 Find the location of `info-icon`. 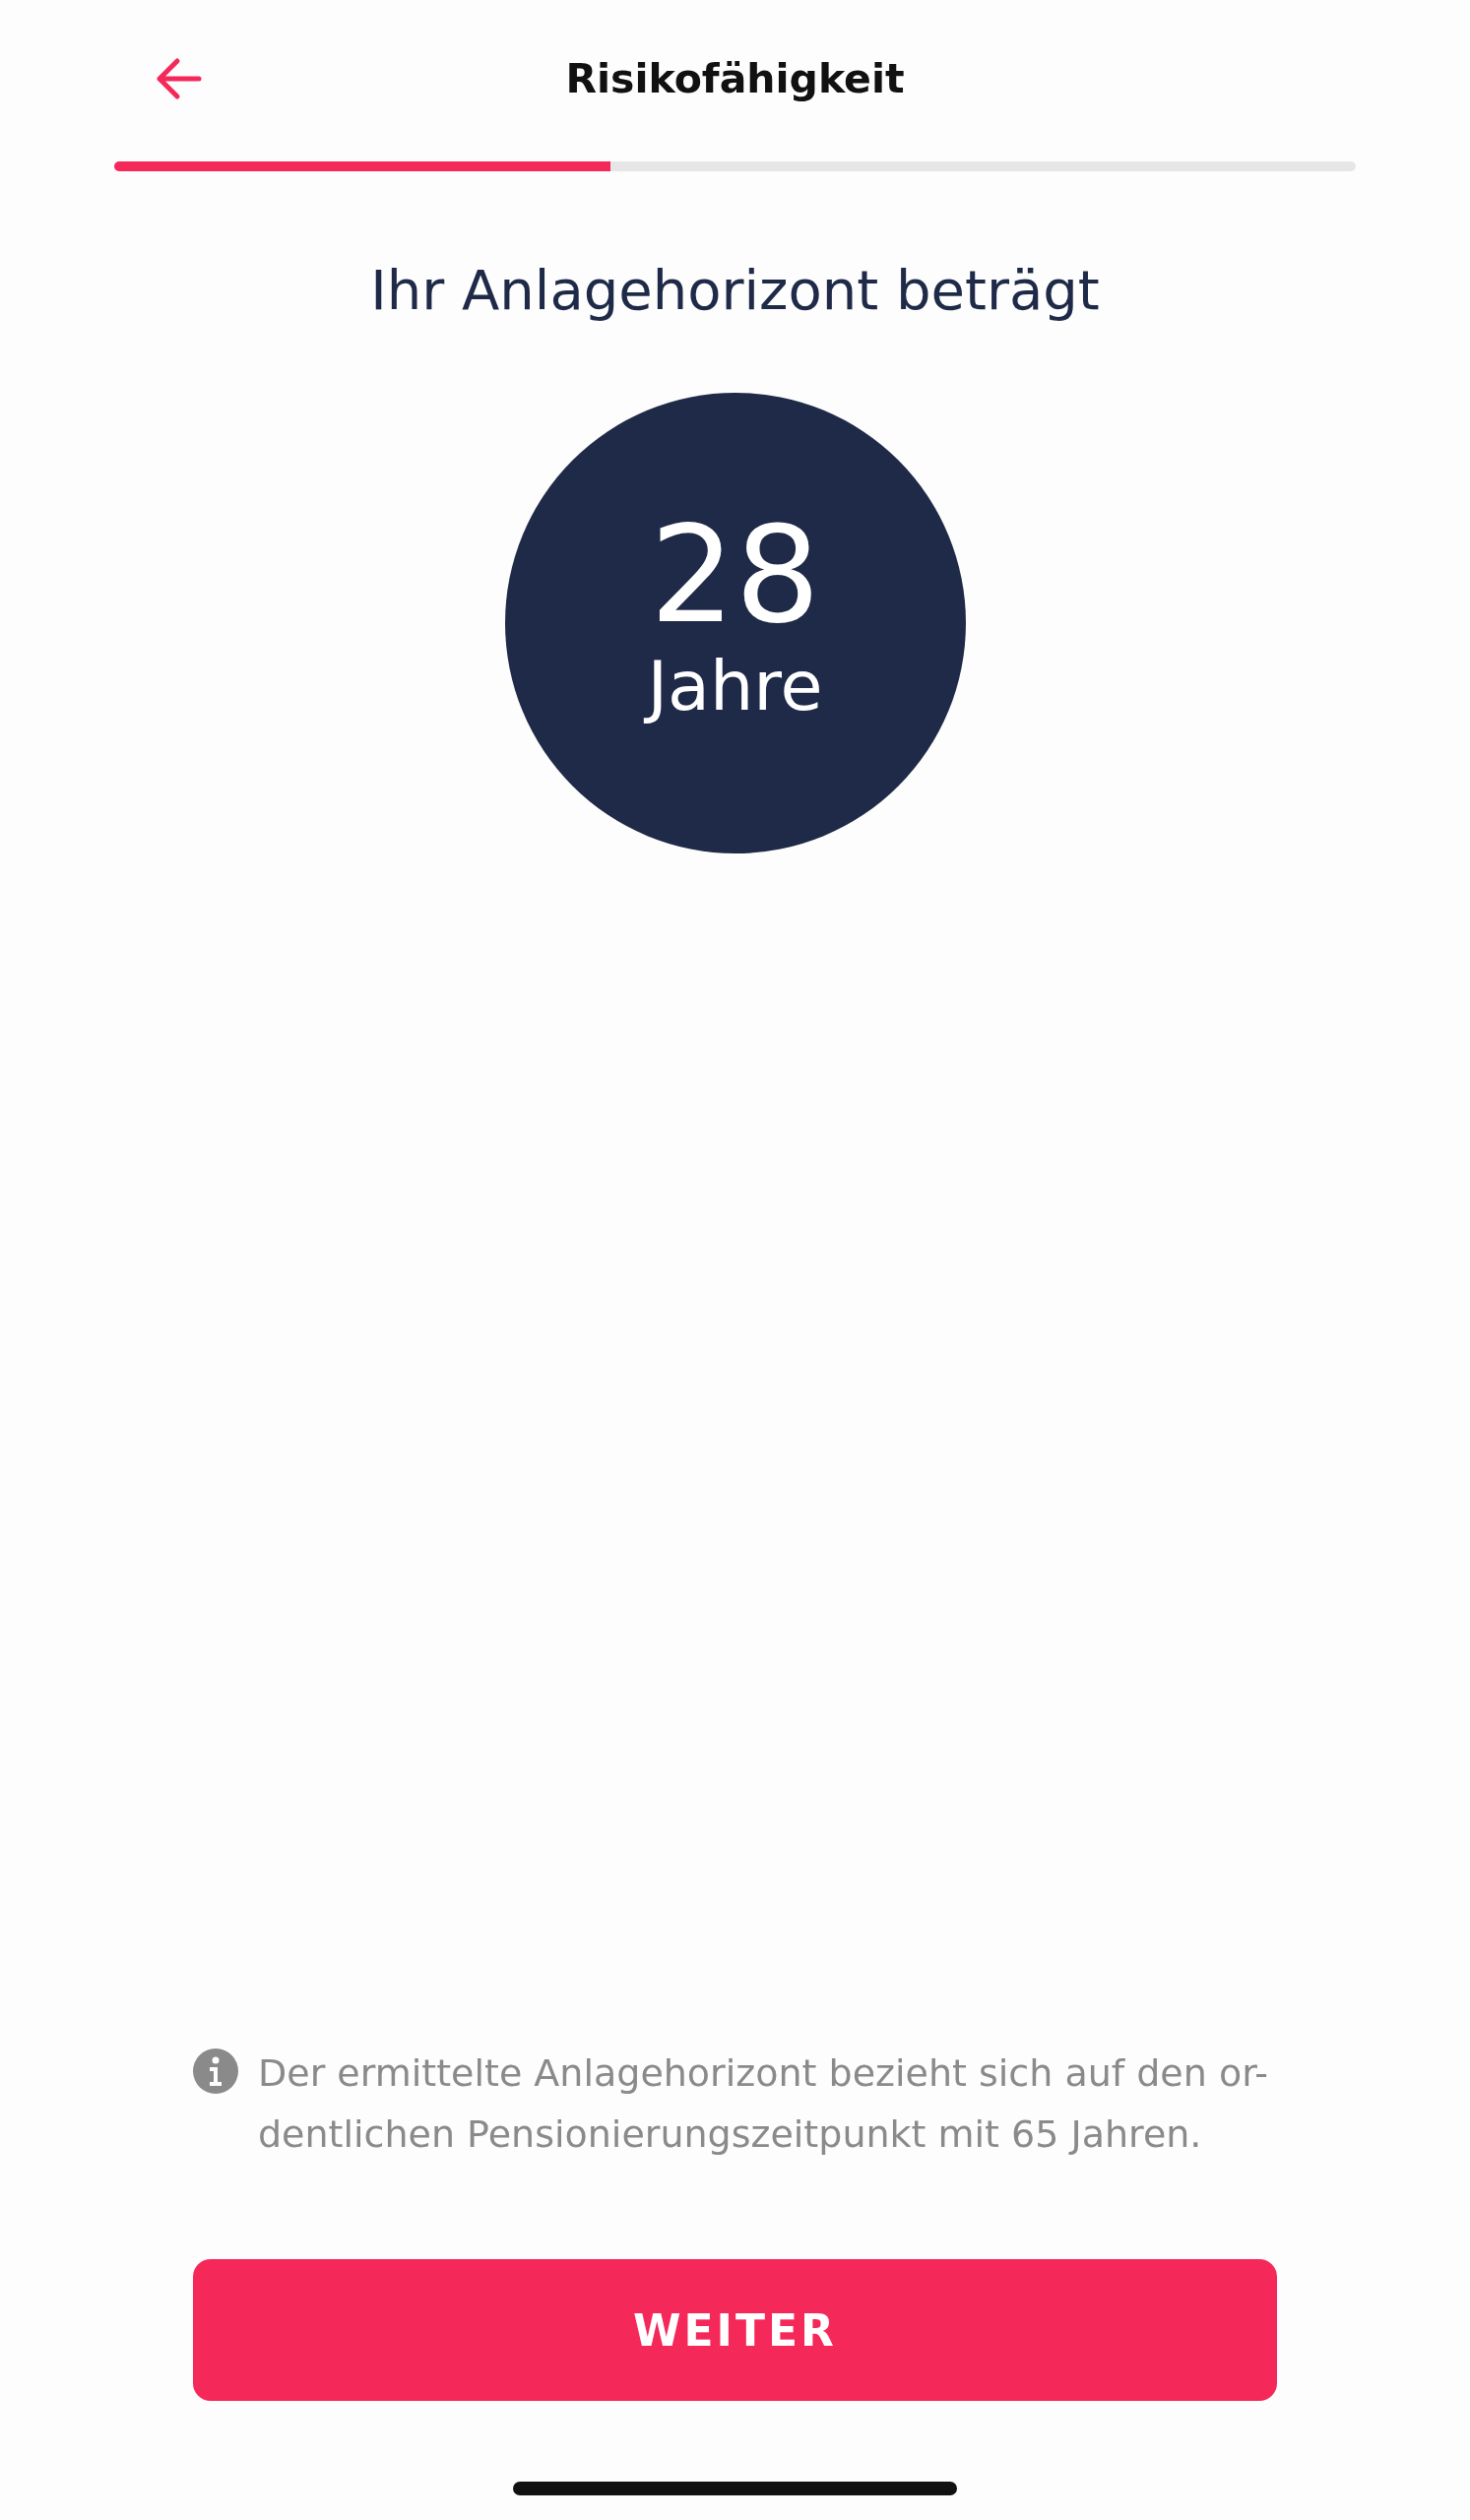

info-icon is located at coordinates (215, 2071).